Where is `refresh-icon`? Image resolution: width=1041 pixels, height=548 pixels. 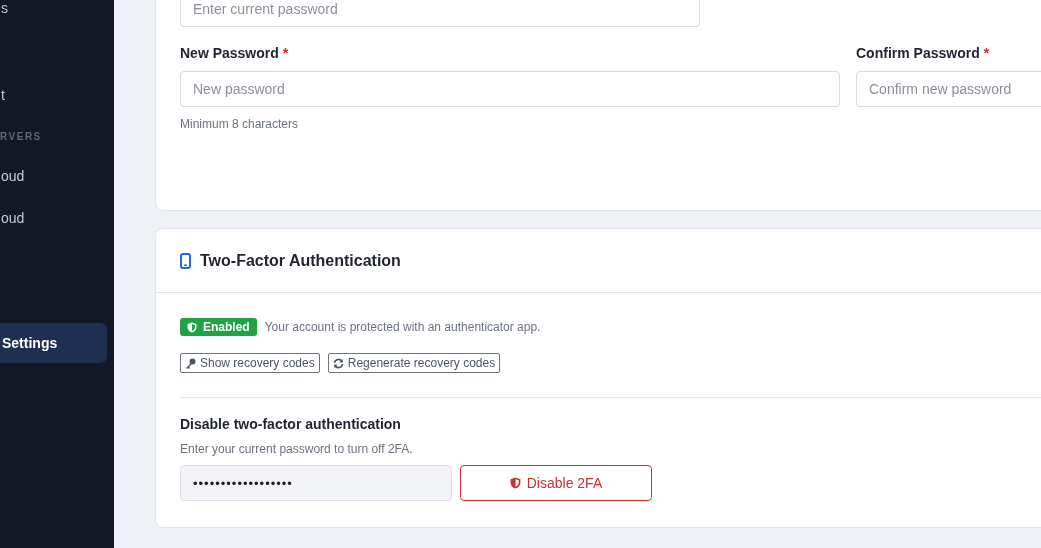 refresh-icon is located at coordinates (338, 363).